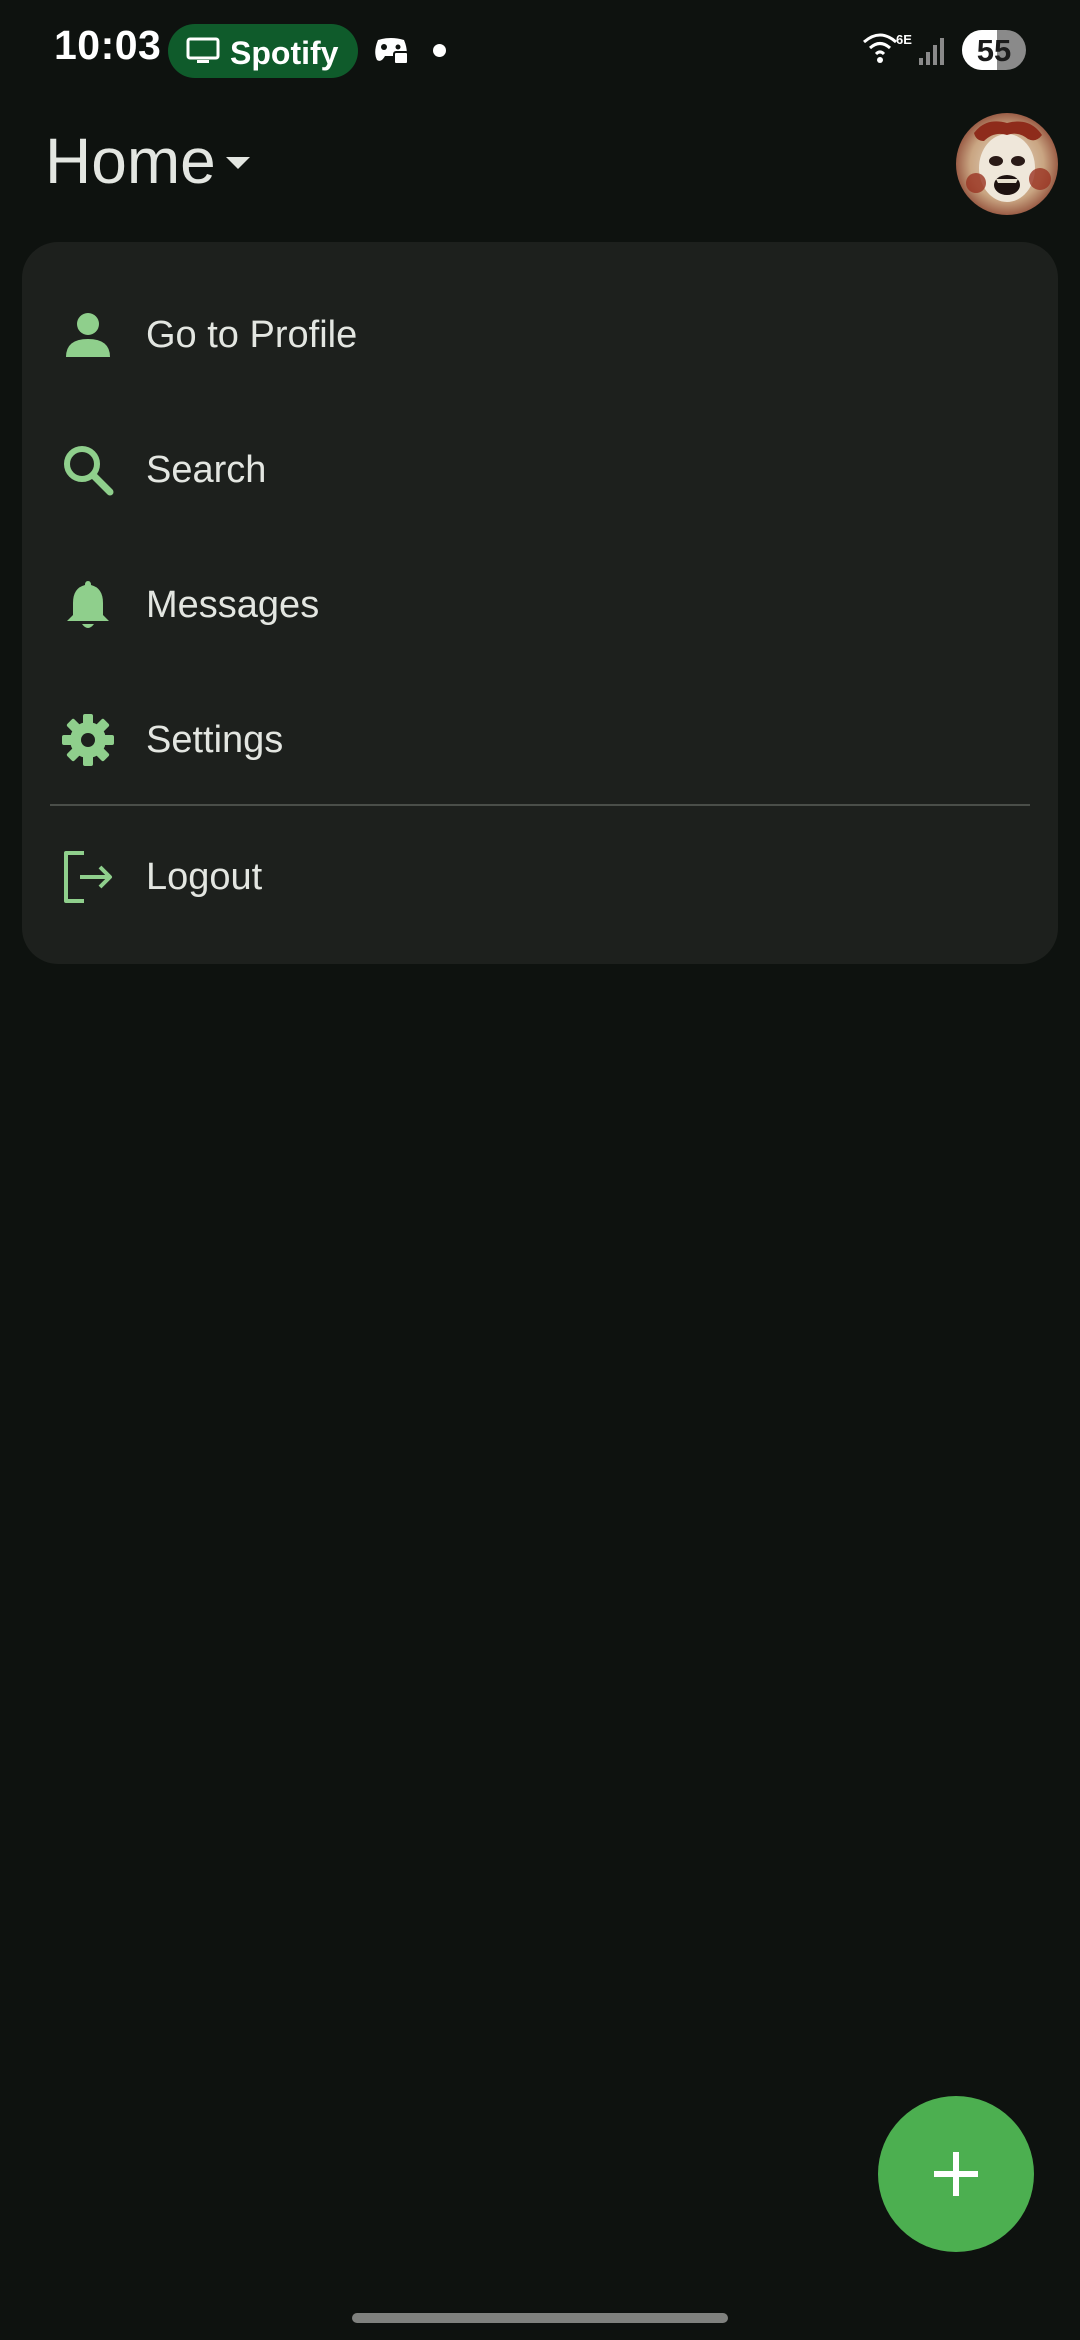  I want to click on page-title: Home, so click(130, 161).